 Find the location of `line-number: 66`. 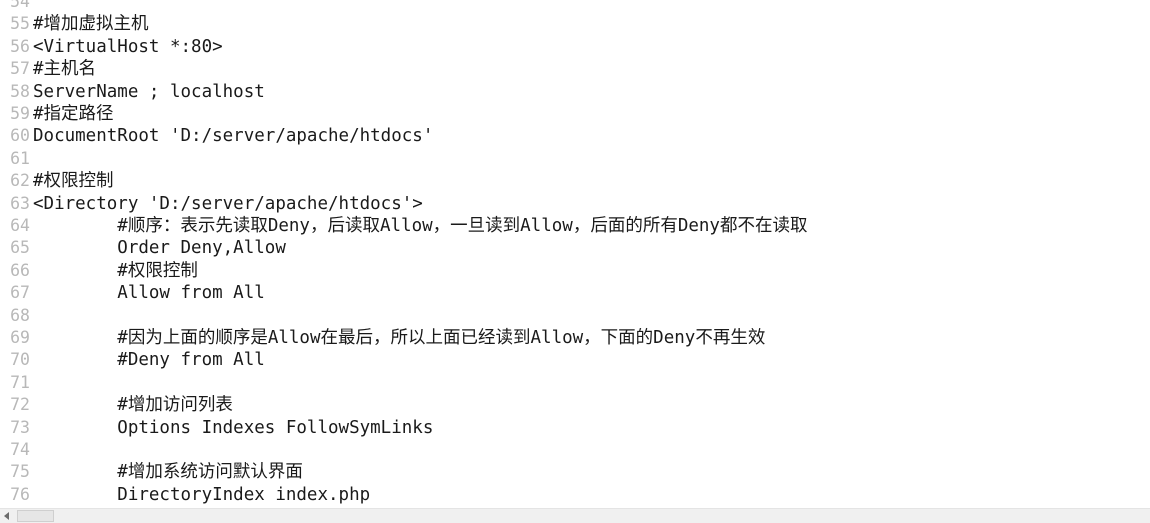

line-number: 66 is located at coordinates (20, 270).